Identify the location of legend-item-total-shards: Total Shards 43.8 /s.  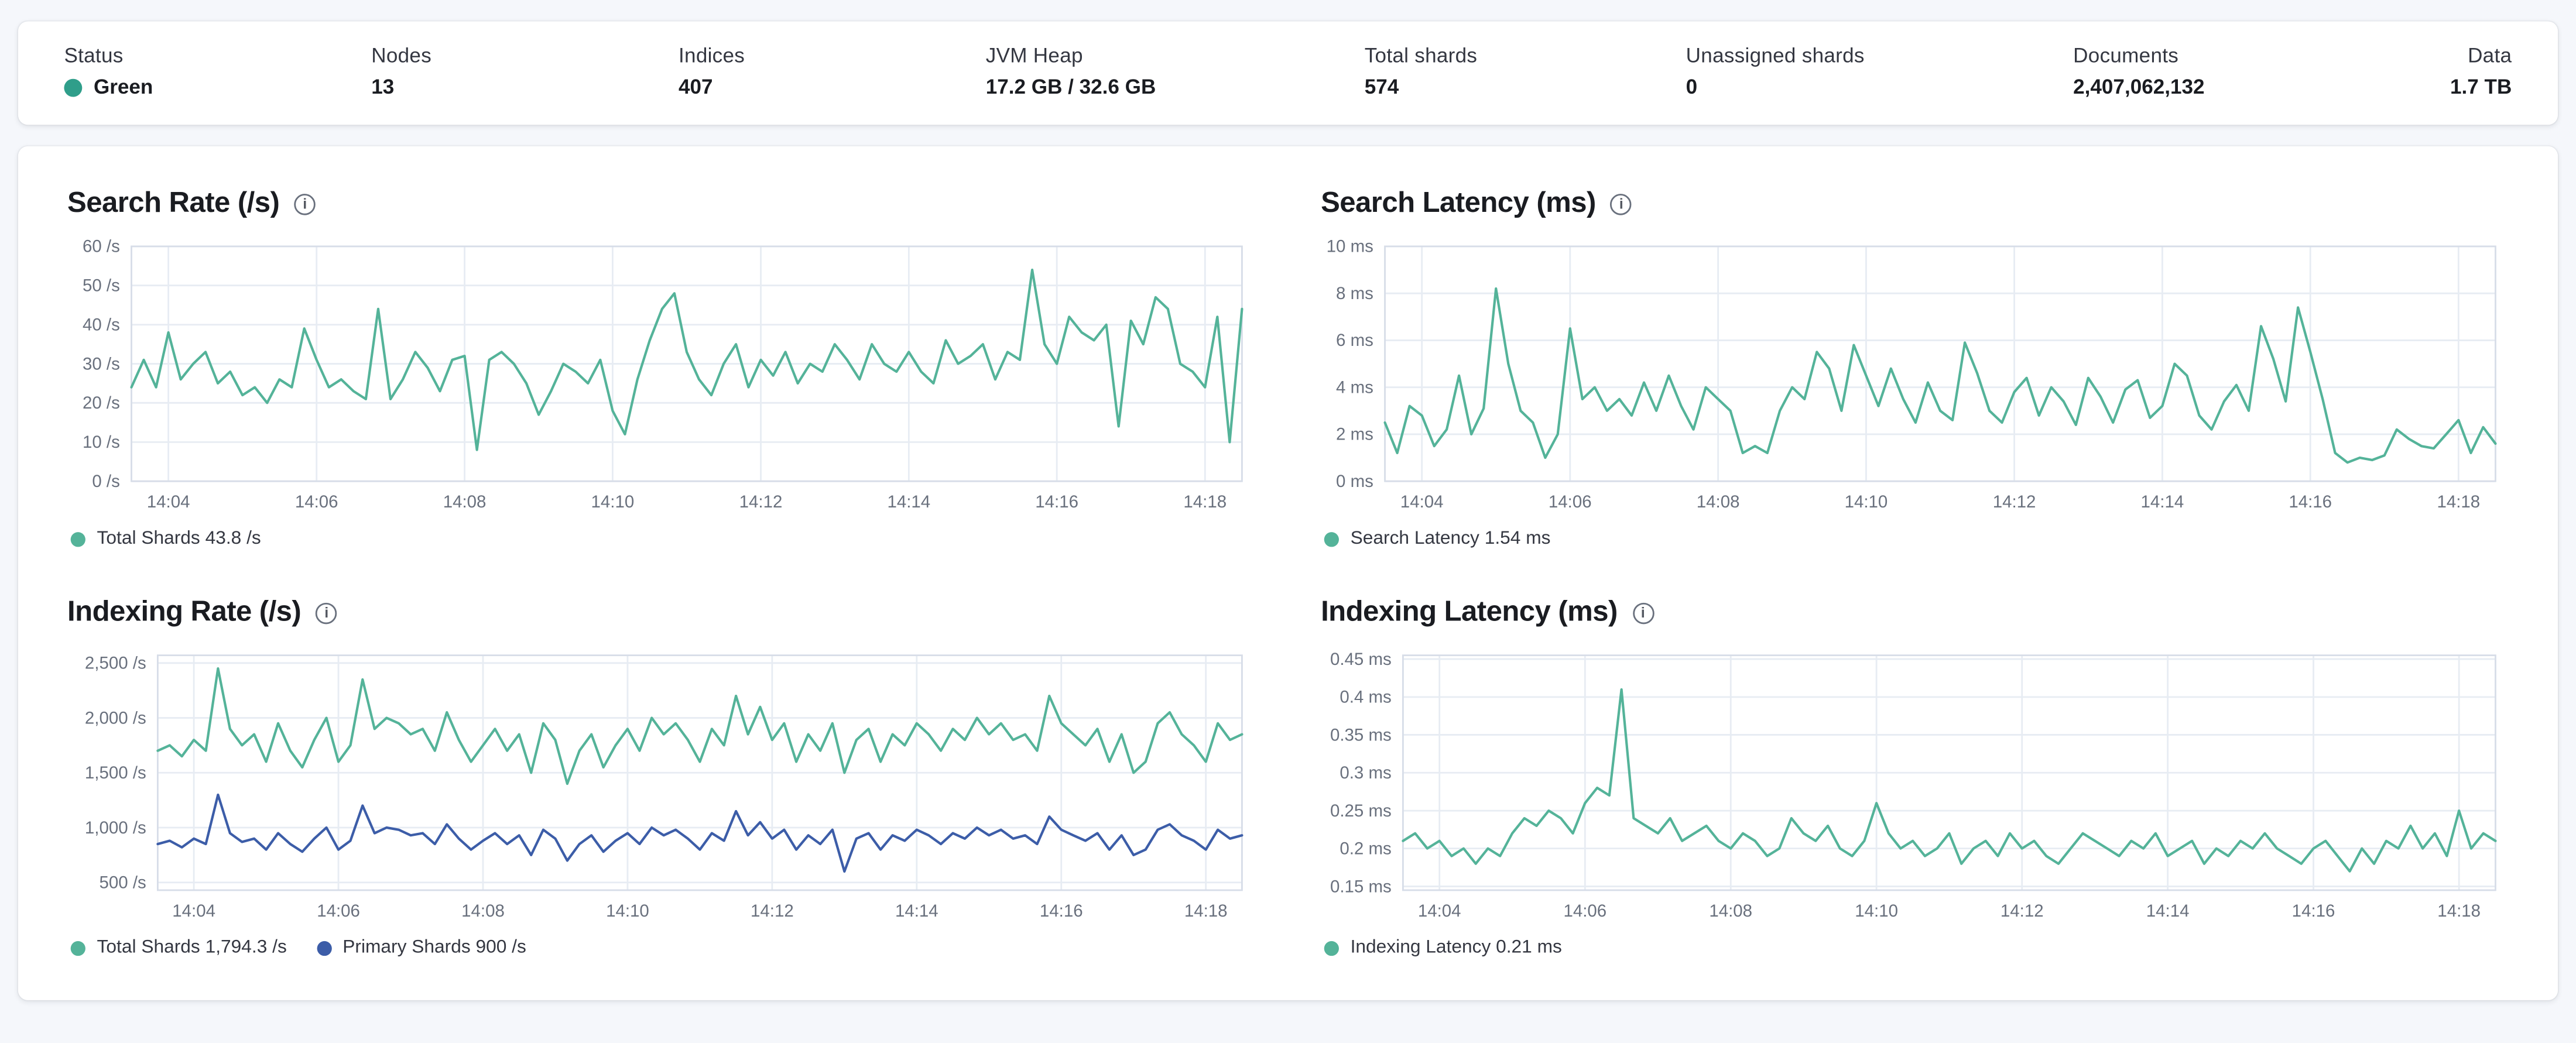
(165, 539).